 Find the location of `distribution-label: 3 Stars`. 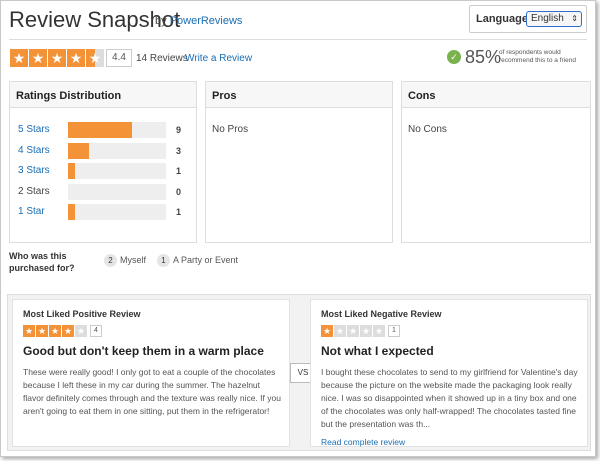

distribution-label: 3 Stars is located at coordinates (34, 170).